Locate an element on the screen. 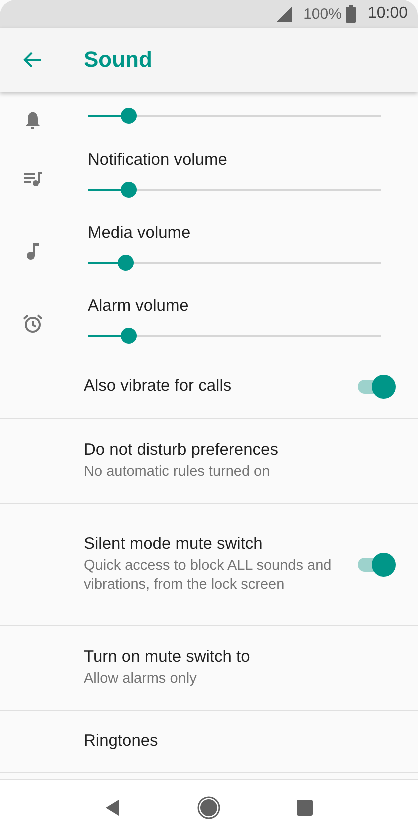  volume-label: Alarm volume is located at coordinates (139, 306).